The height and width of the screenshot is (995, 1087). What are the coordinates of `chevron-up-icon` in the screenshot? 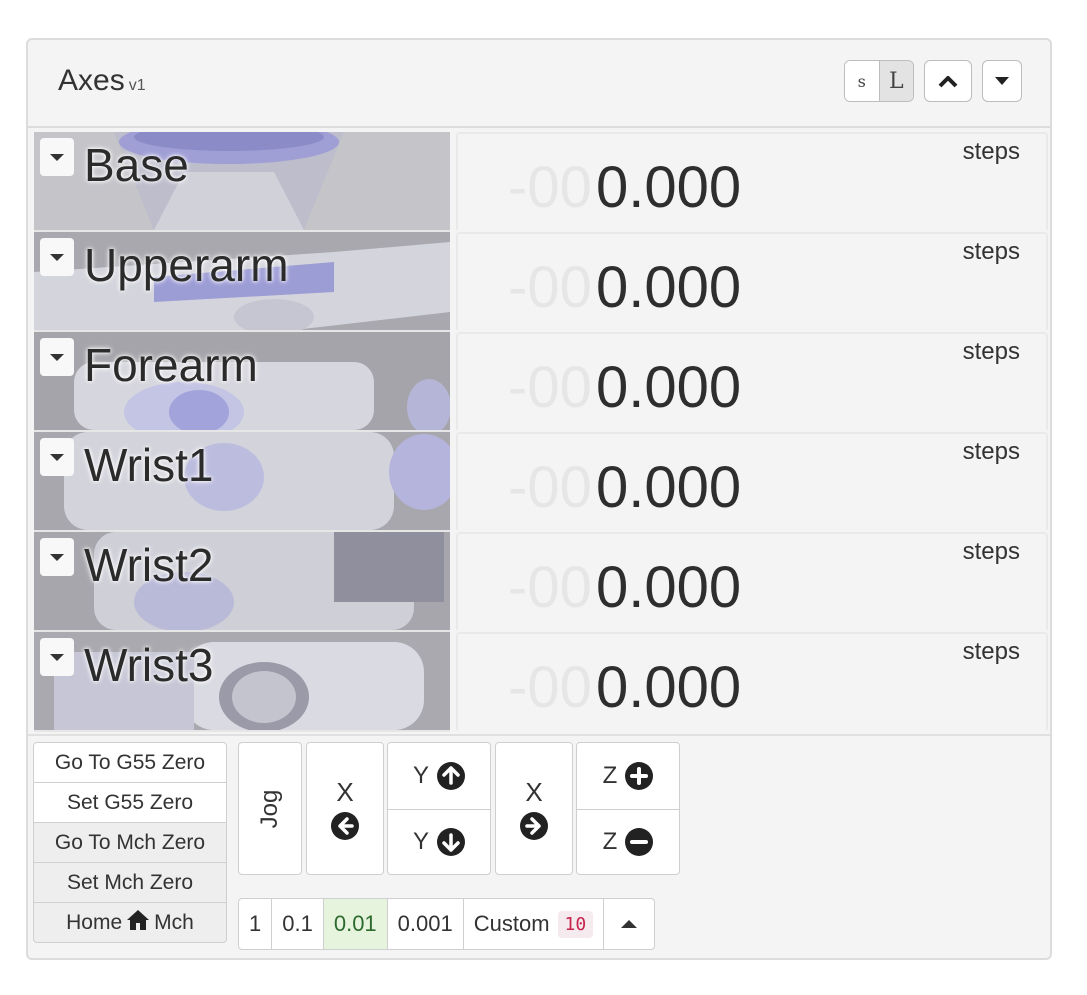 It's located at (948, 82).